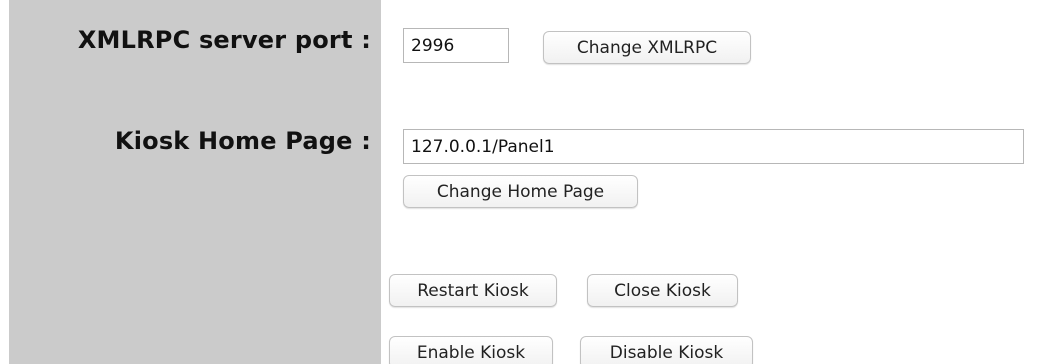 The width and height of the screenshot is (1045, 364). I want to click on enable-kiosk-button: Enable Kiosk, so click(471, 350).